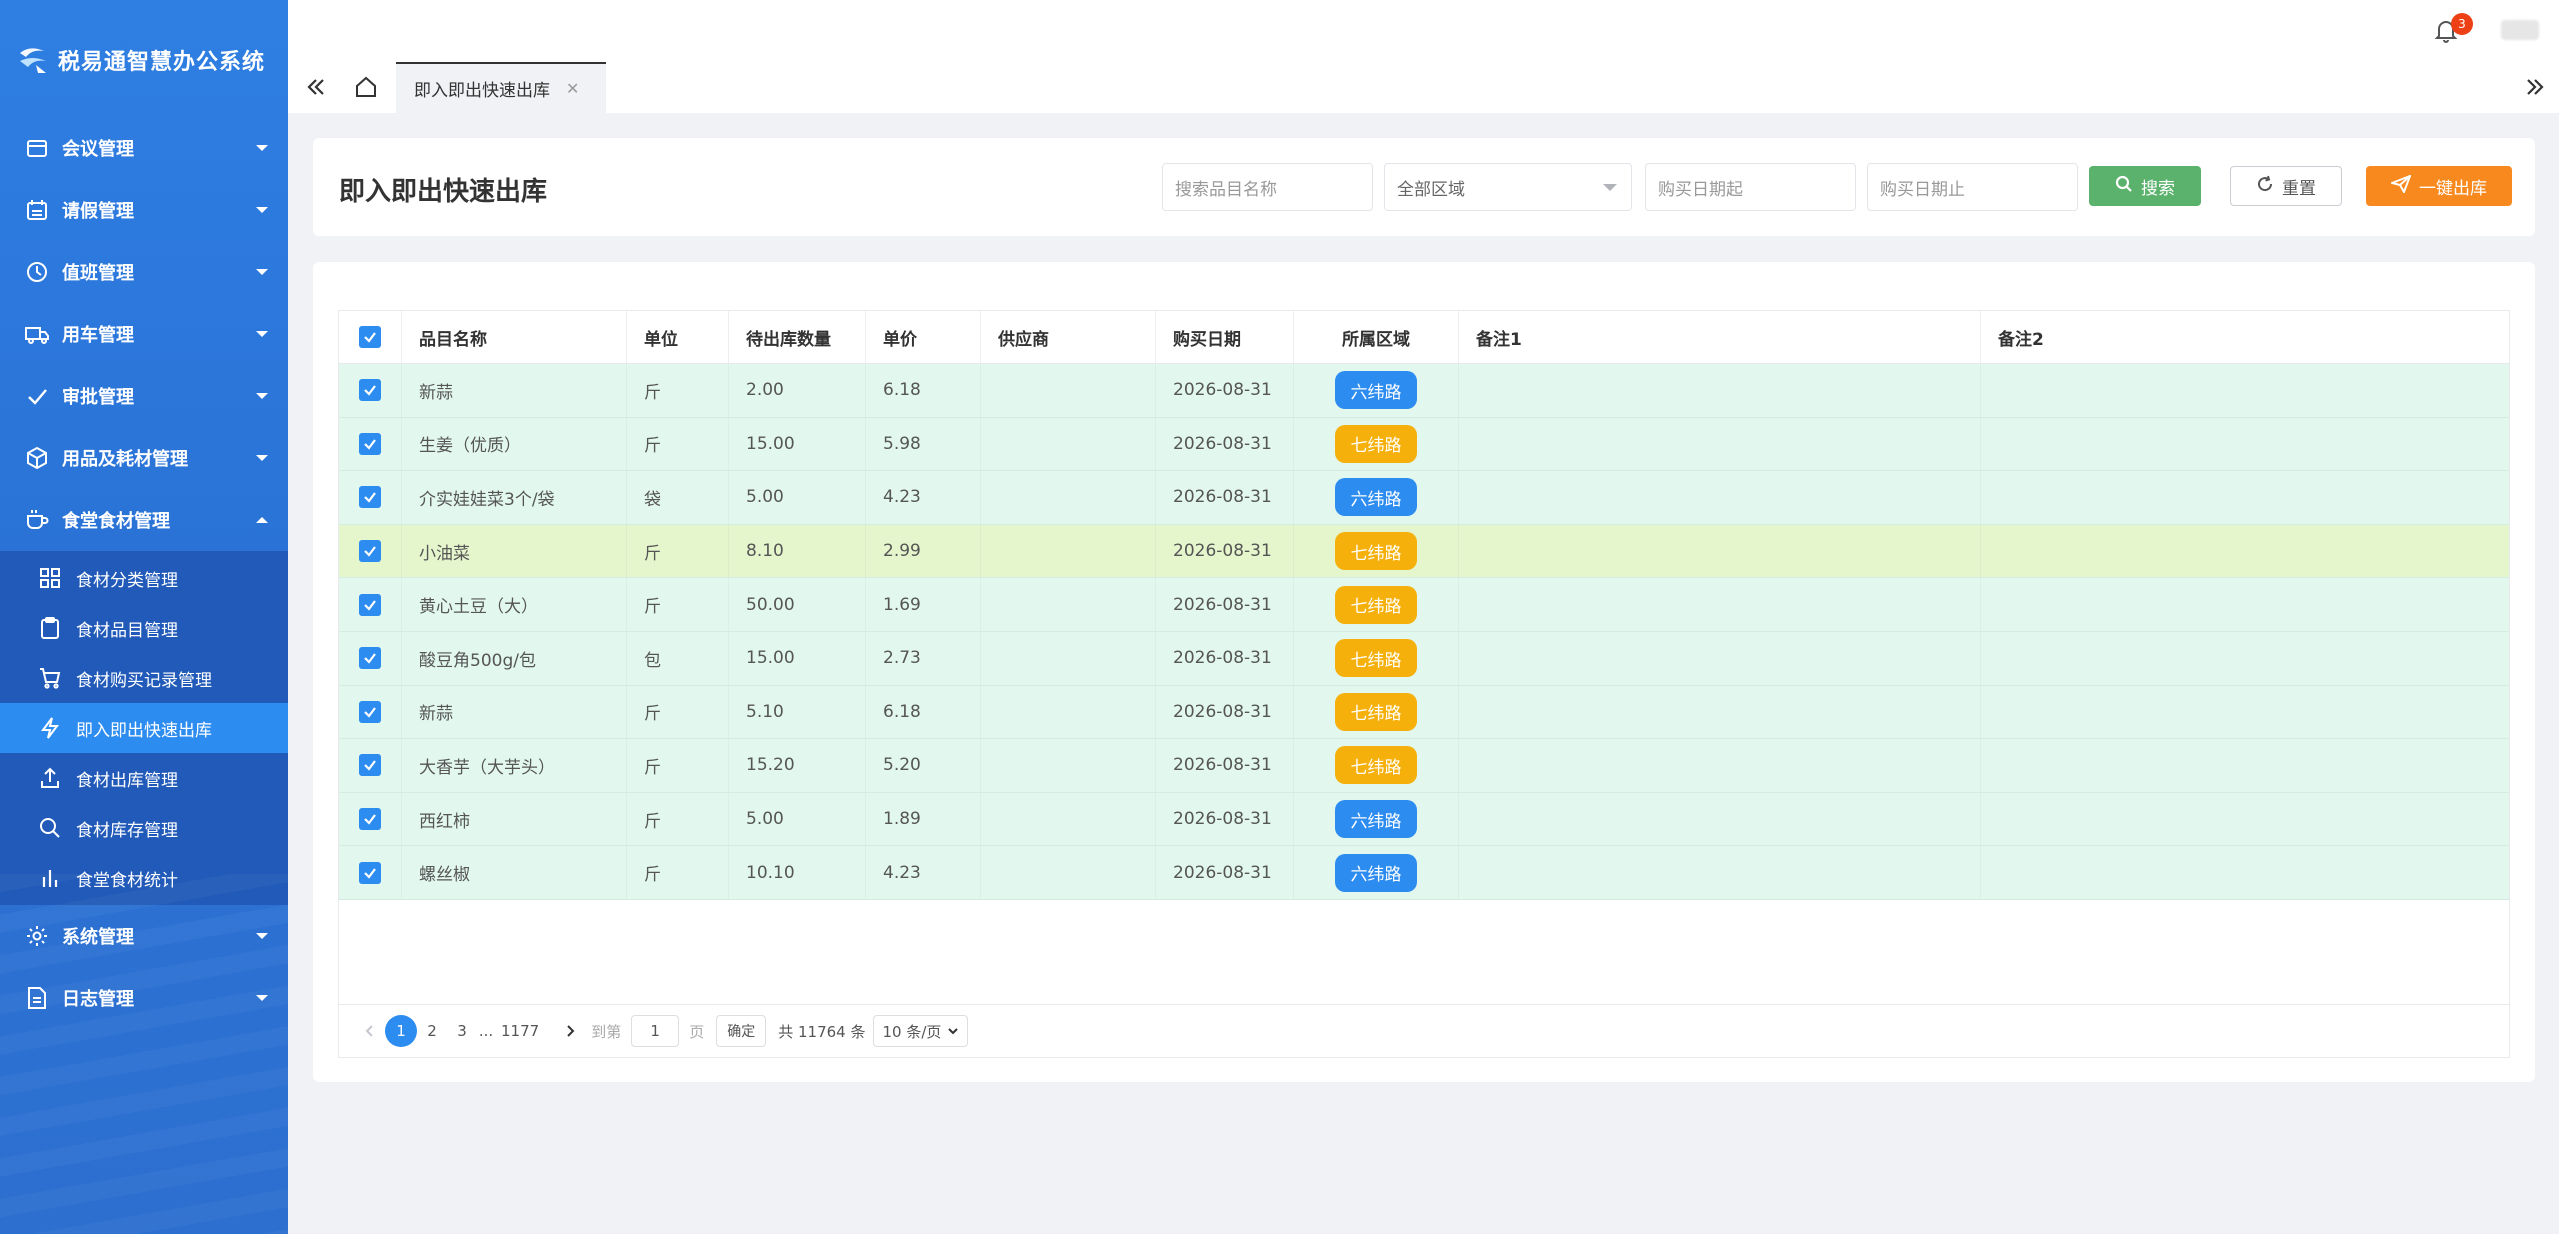 This screenshot has height=1234, width=2559. What do you see at coordinates (1376, 337) in the screenshot?
I see `column-header: 所属区域` at bounding box center [1376, 337].